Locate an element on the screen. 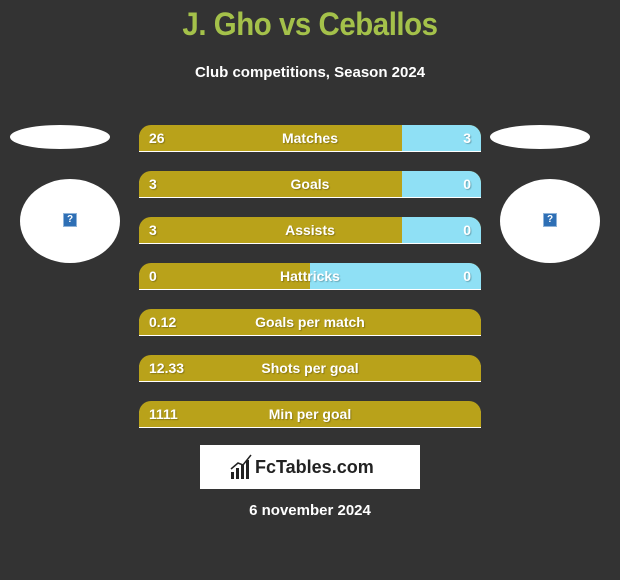  stat-row-goals-per-match: 0.12 Goals per match is located at coordinates (310, 322).